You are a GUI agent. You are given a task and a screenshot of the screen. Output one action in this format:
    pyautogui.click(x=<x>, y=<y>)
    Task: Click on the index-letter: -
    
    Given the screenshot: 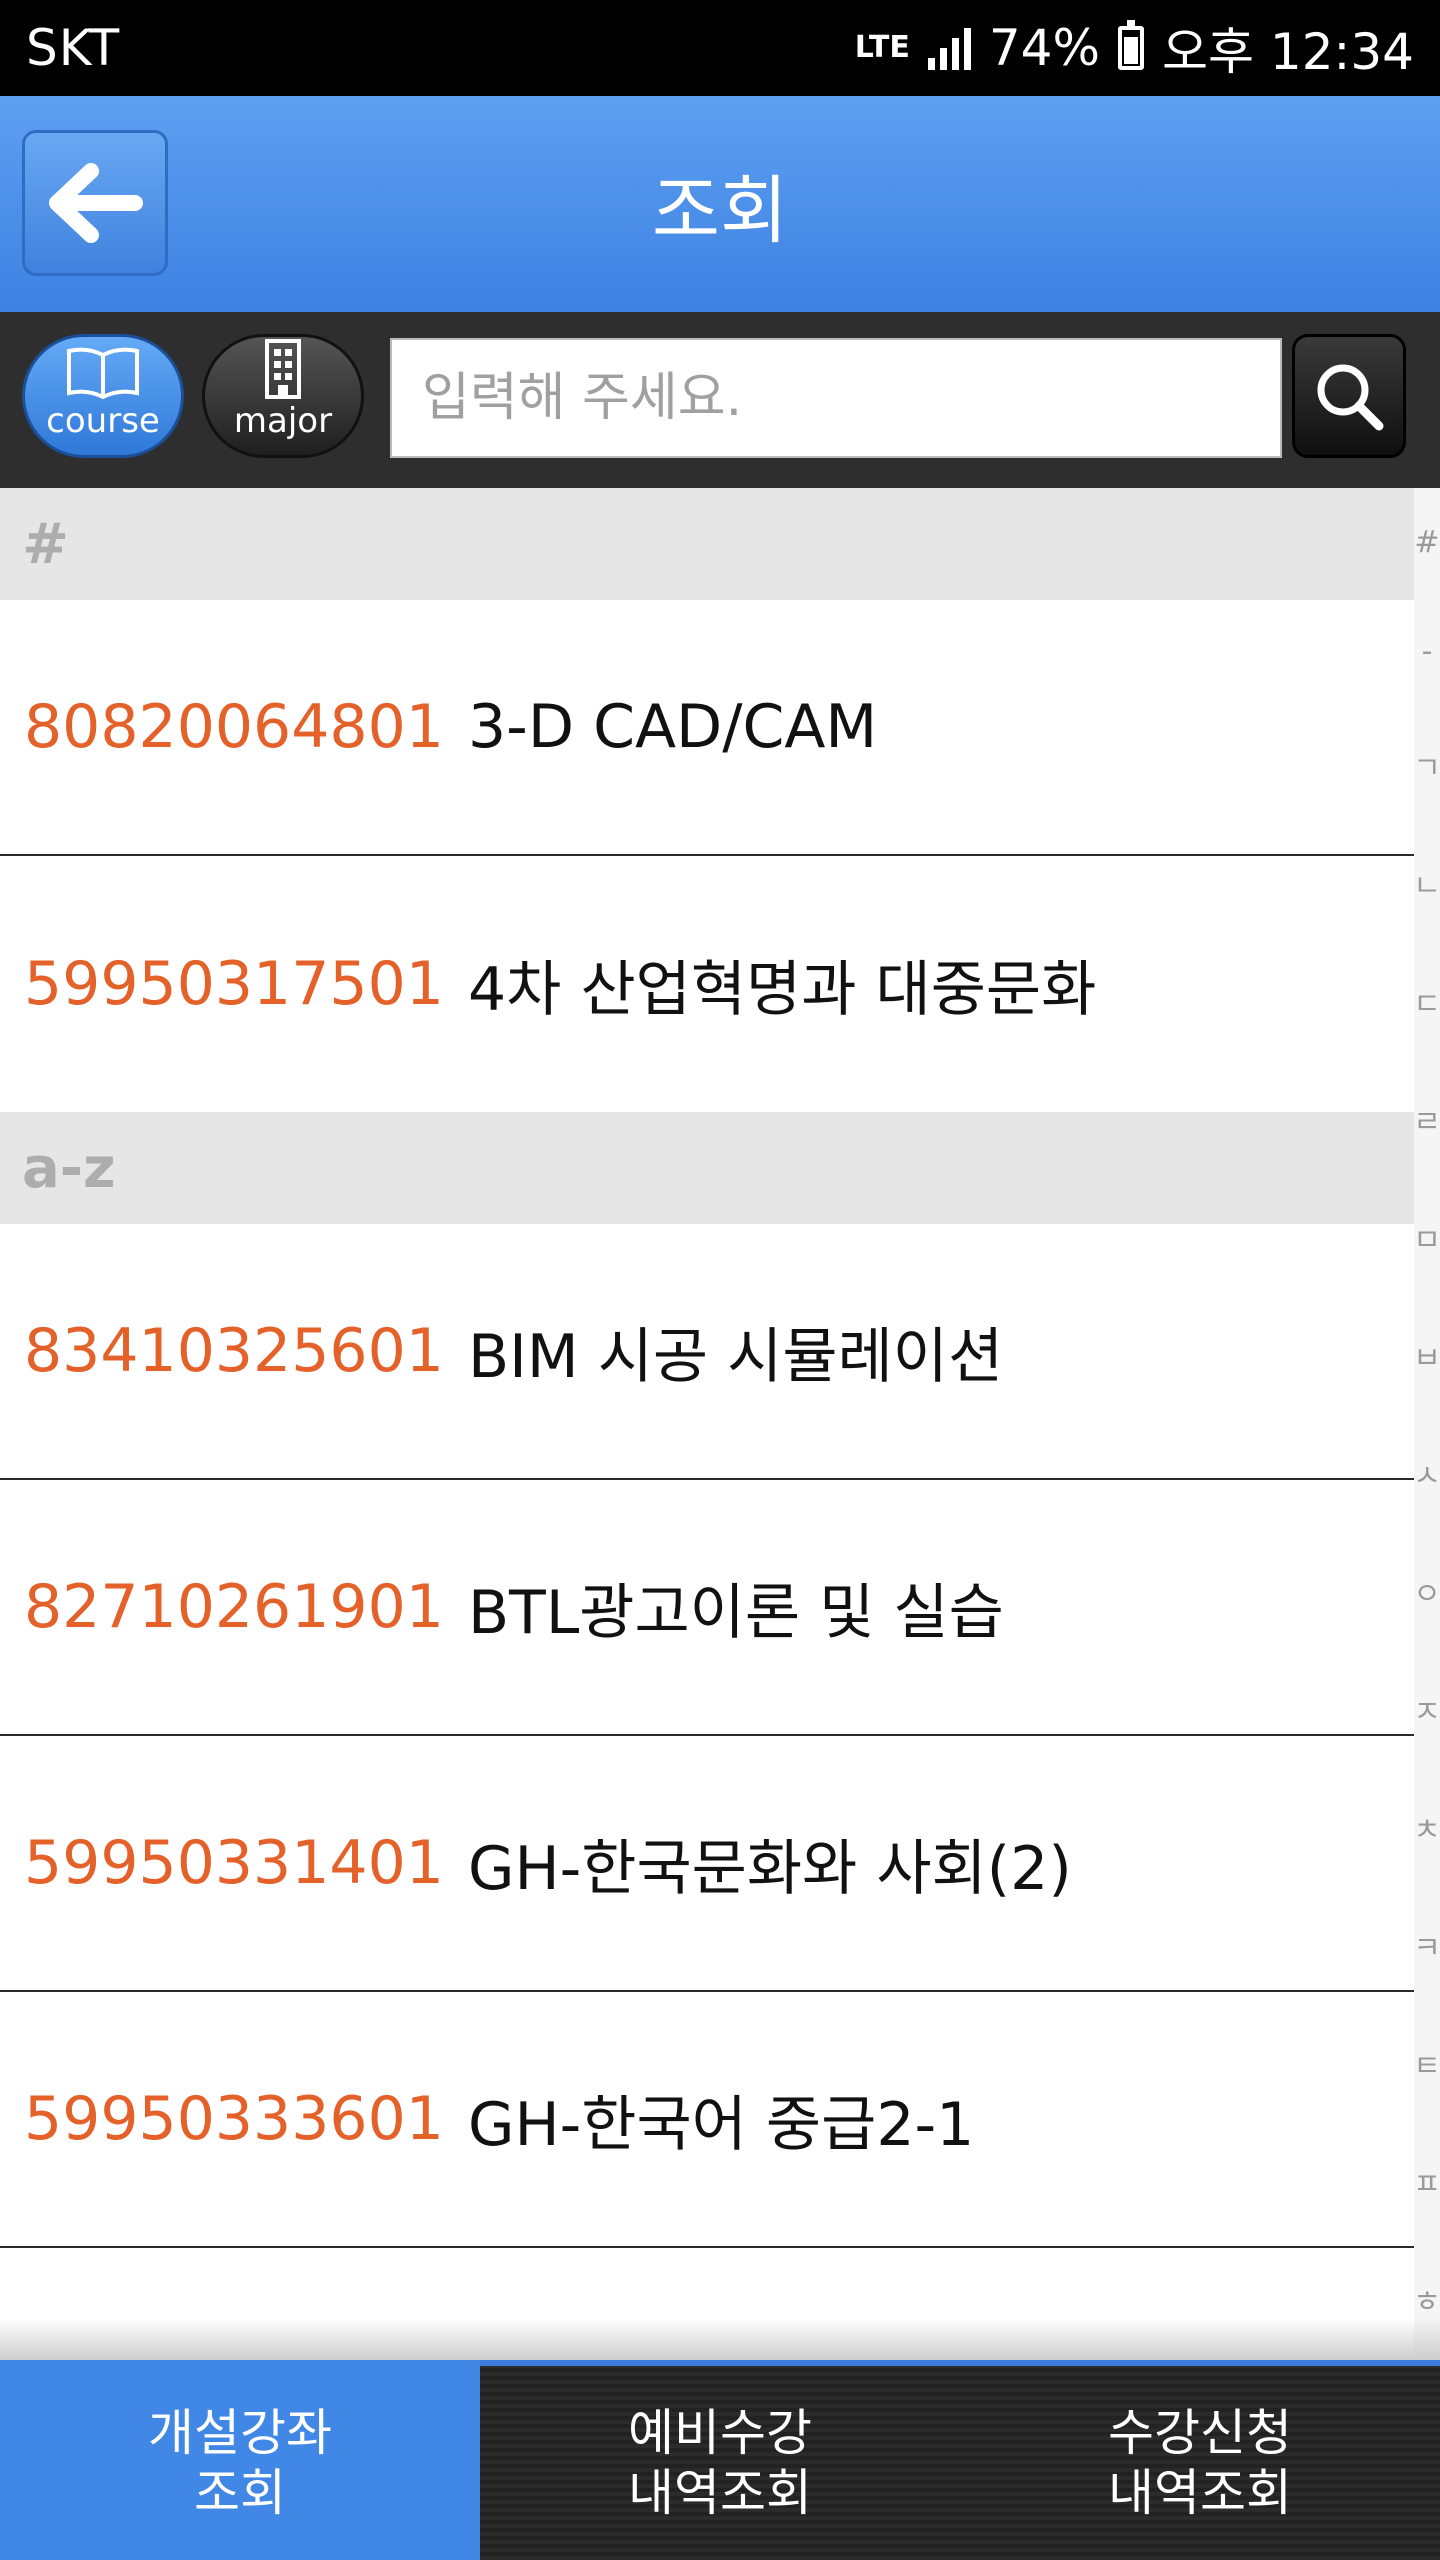 What is the action you would take?
    pyautogui.click(x=1427, y=651)
    